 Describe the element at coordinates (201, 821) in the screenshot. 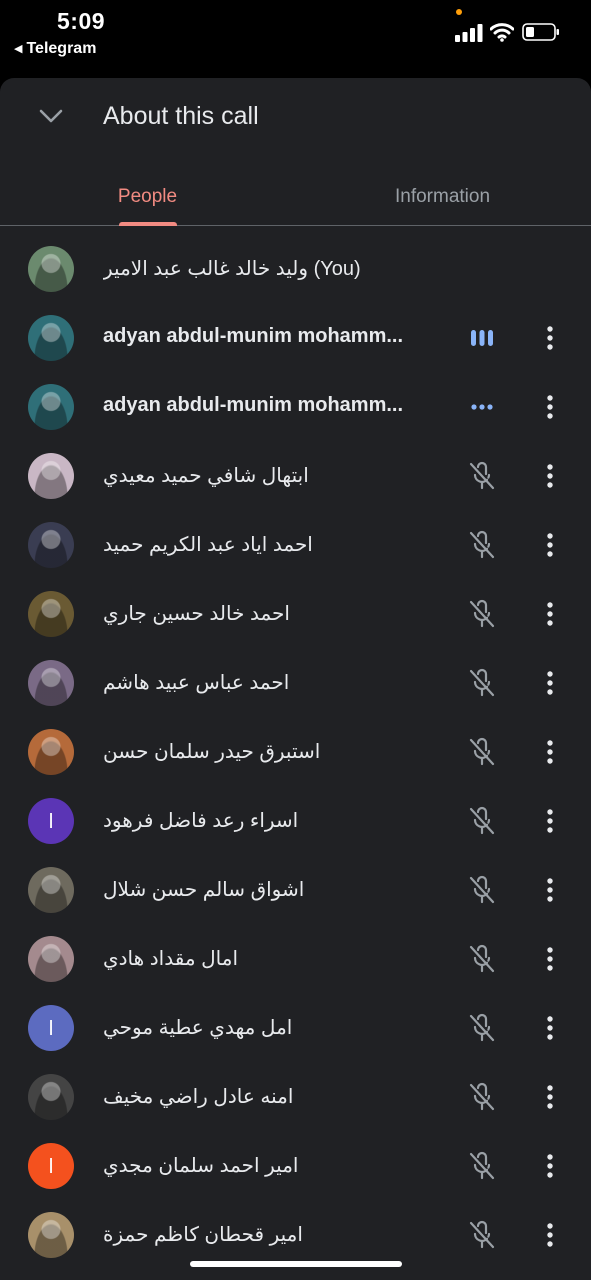

I see `participant-name: اسراء رعد فاضل فرهود` at that location.